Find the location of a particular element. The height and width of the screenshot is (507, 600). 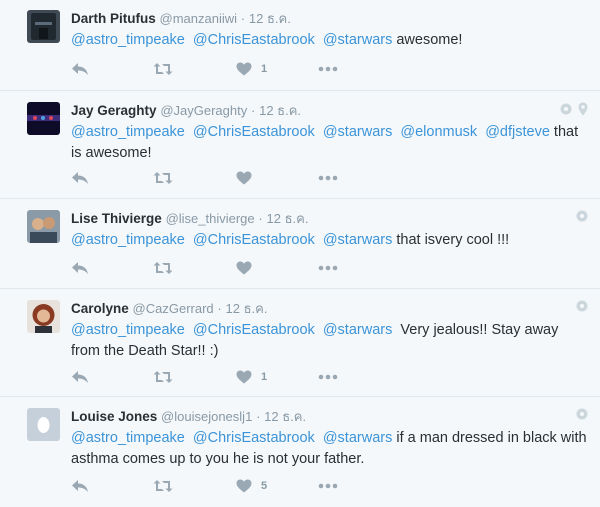

tweet-text-rest: that isvery cool !!! is located at coordinates (451, 240).